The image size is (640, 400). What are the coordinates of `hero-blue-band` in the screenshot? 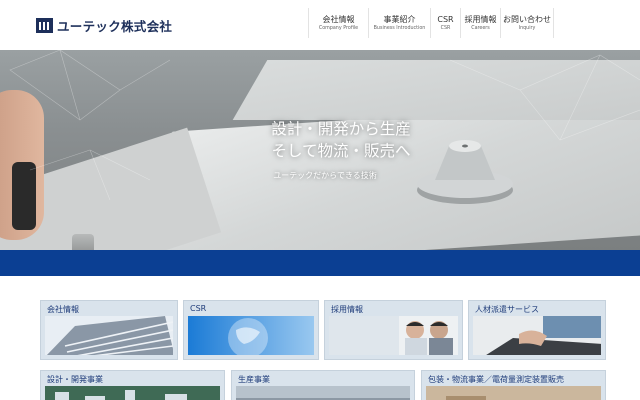 It's located at (320, 263).